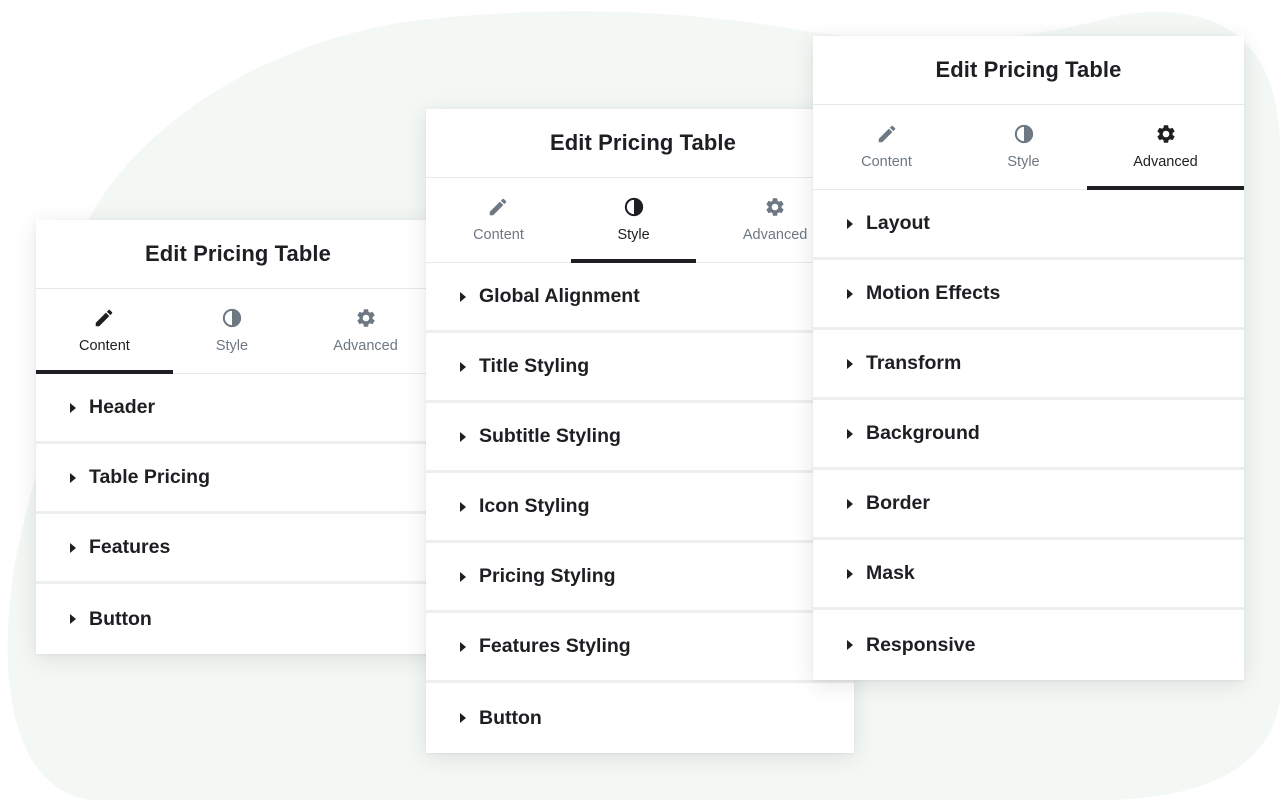 This screenshot has width=1280, height=800. I want to click on section-label: Features, so click(130, 547).